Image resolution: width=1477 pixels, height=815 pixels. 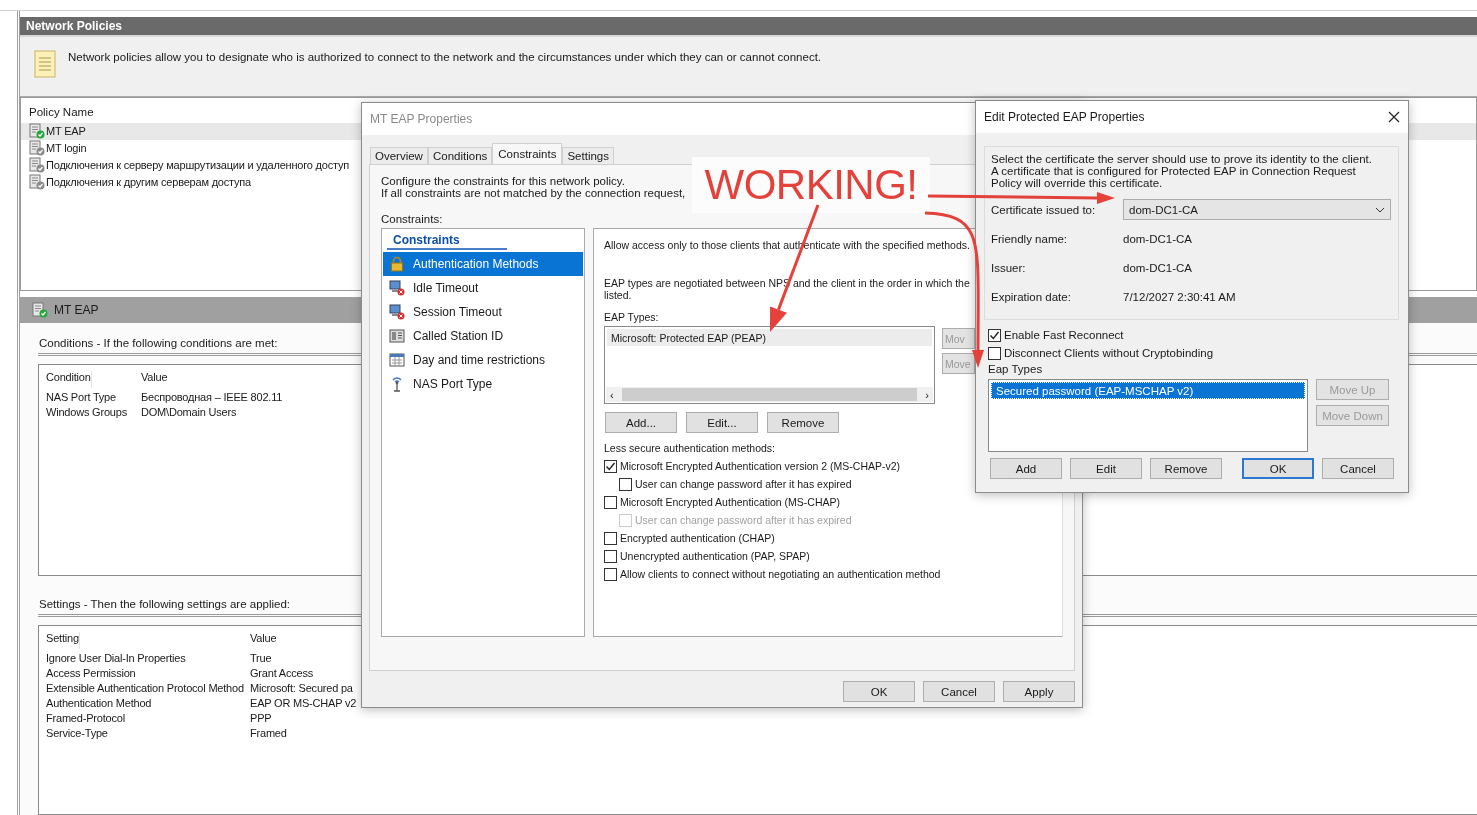 I want to click on table-cell: Ignore User Dial-In Properties, so click(x=116, y=658).